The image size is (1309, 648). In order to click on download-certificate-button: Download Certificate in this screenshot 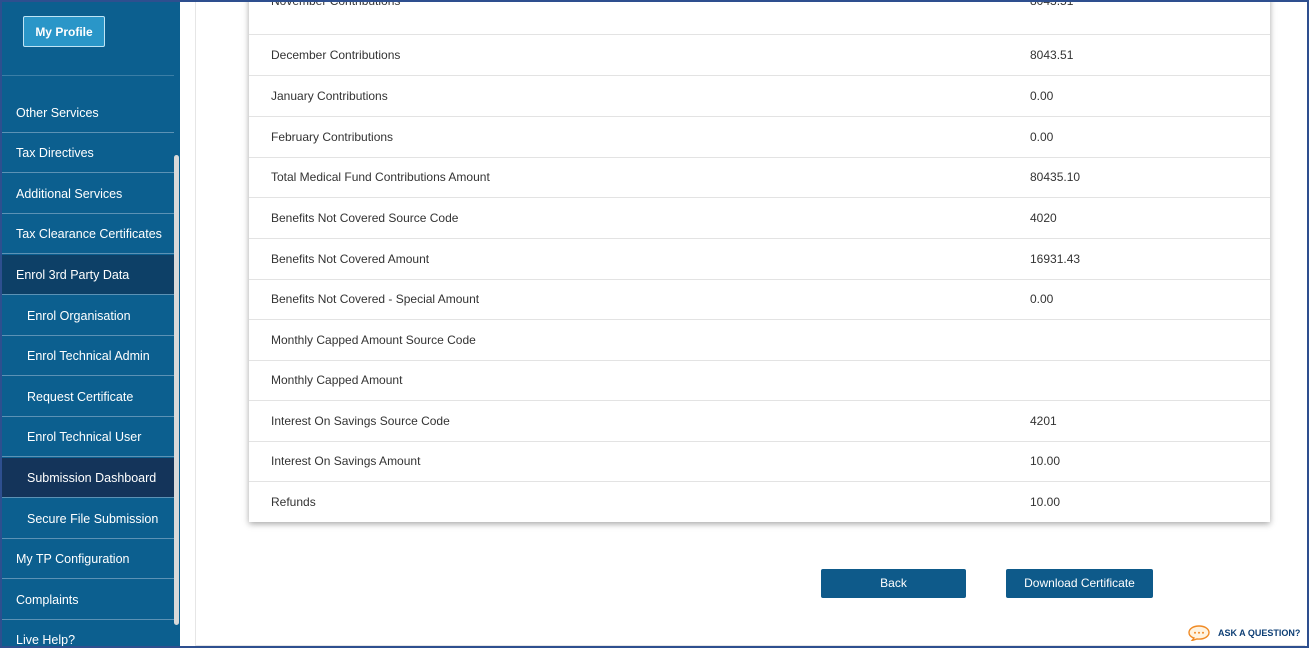, I will do `click(1079, 583)`.